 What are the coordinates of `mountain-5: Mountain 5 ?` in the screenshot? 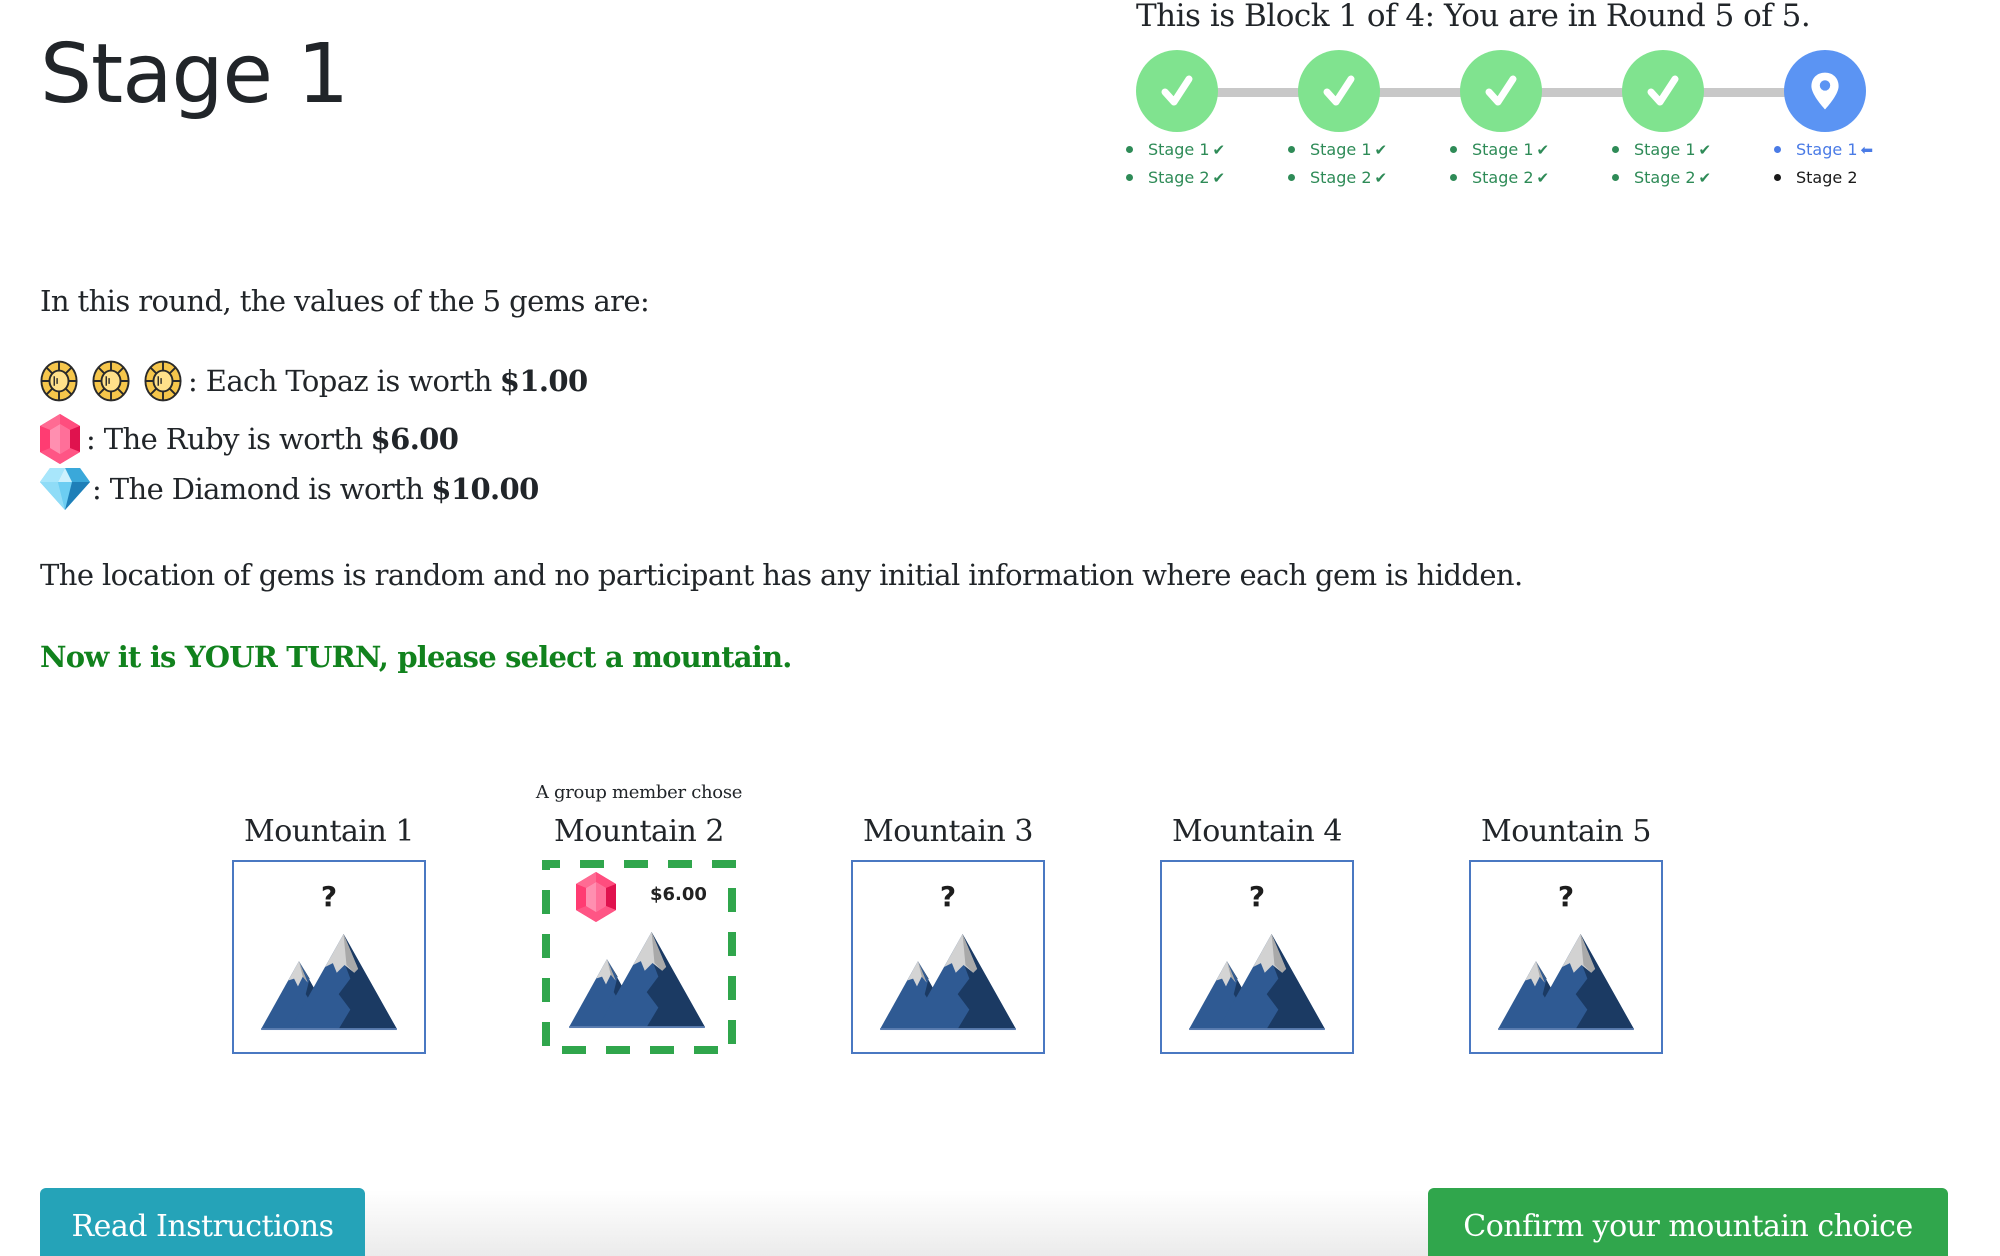 It's located at (1566, 933).